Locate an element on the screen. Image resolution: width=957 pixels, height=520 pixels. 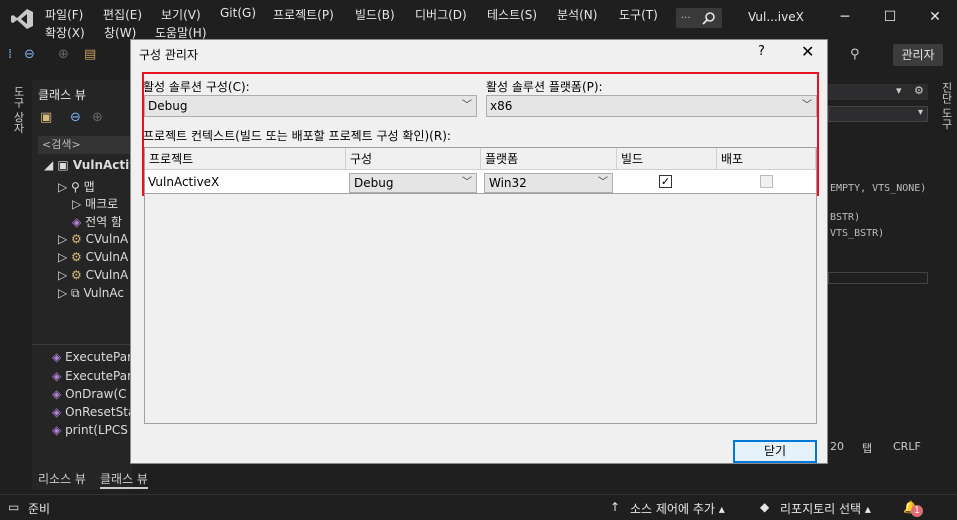
tree-item-class1: ▷ ⚙ CVulnA is located at coordinates (93, 239).